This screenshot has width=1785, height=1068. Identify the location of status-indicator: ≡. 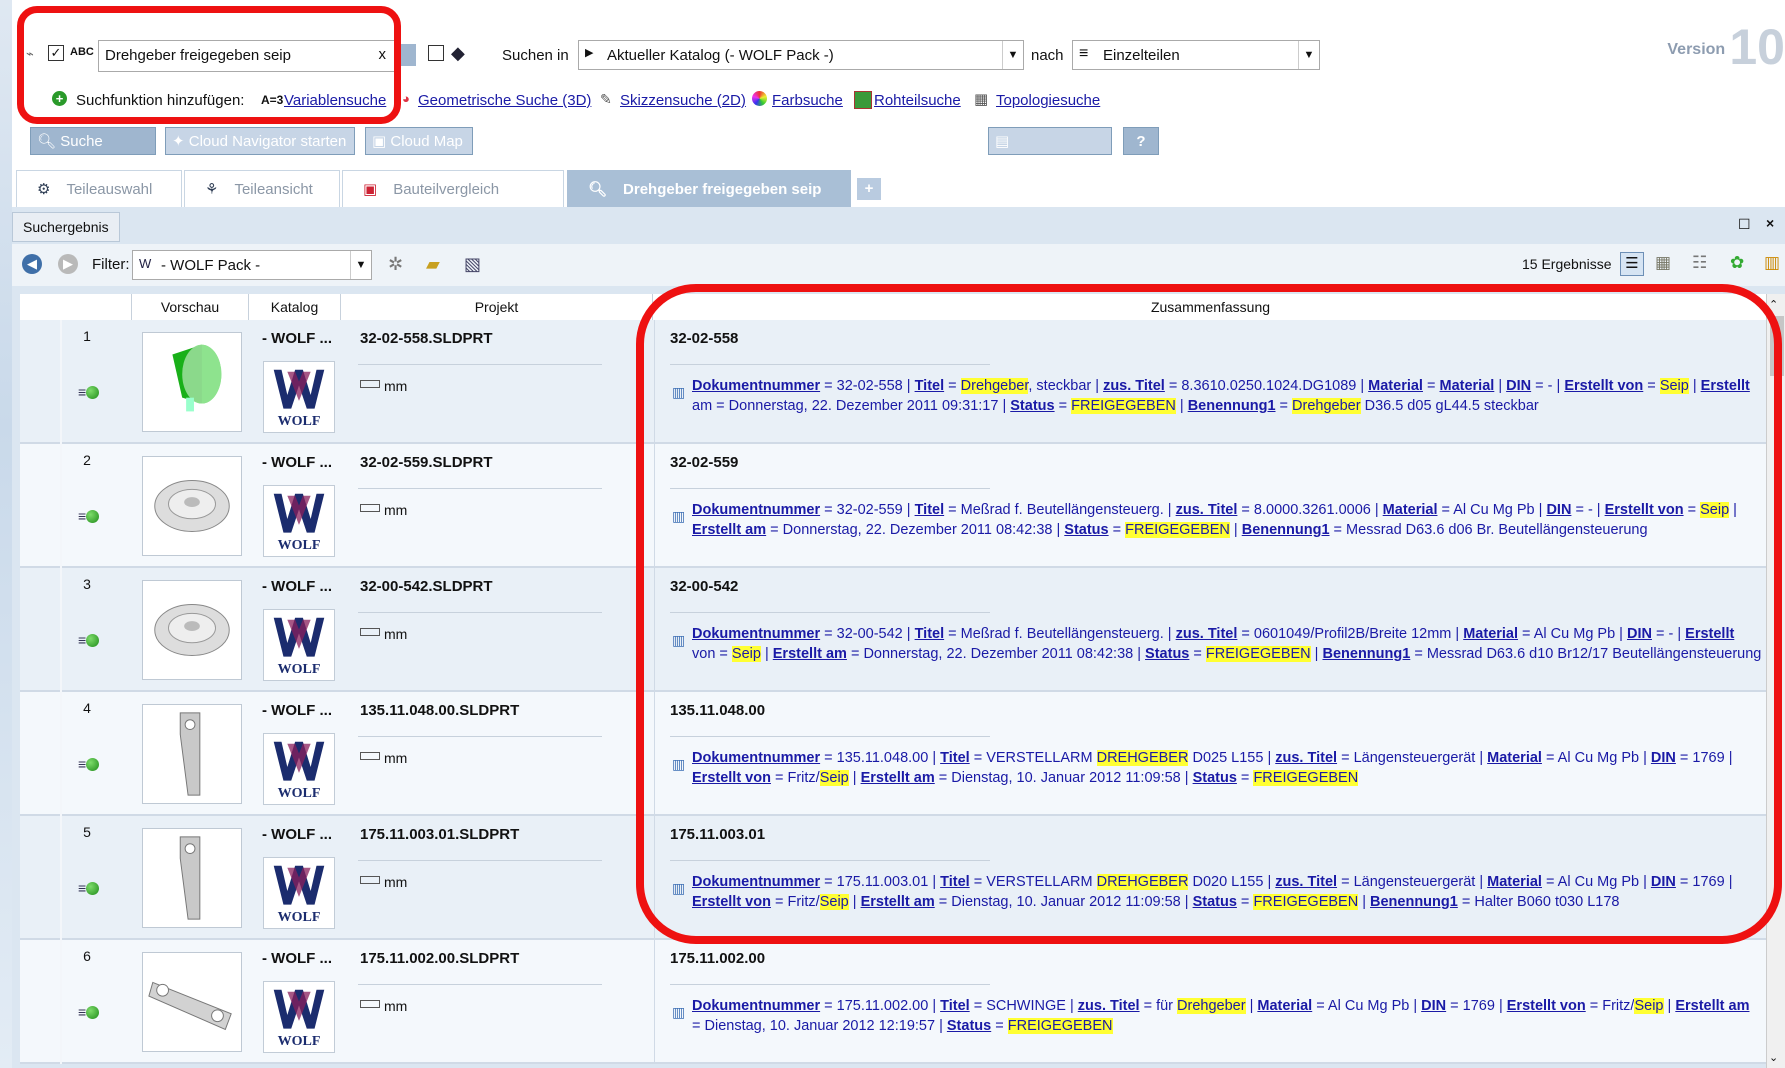
(89, 640).